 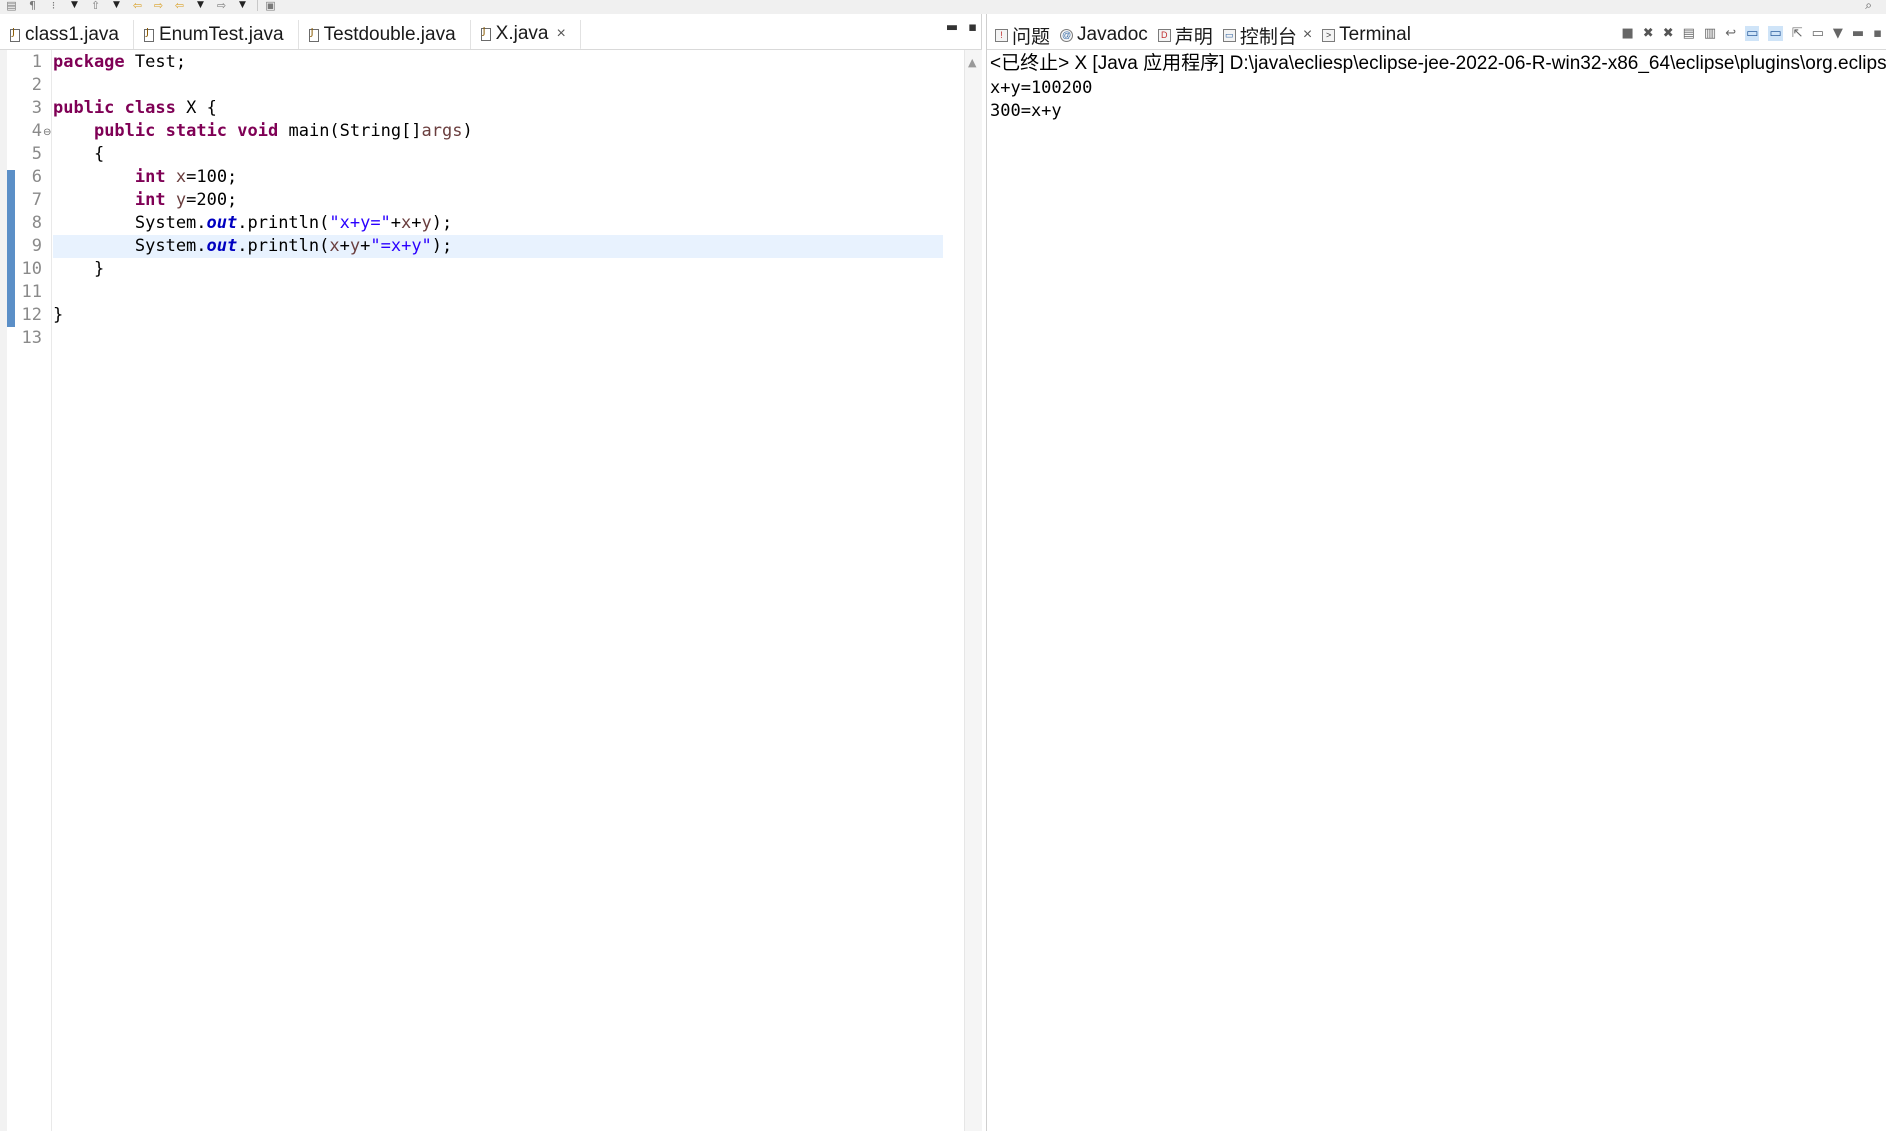 I want to click on word-wrap-icon: ↩, so click(x=1730, y=33).